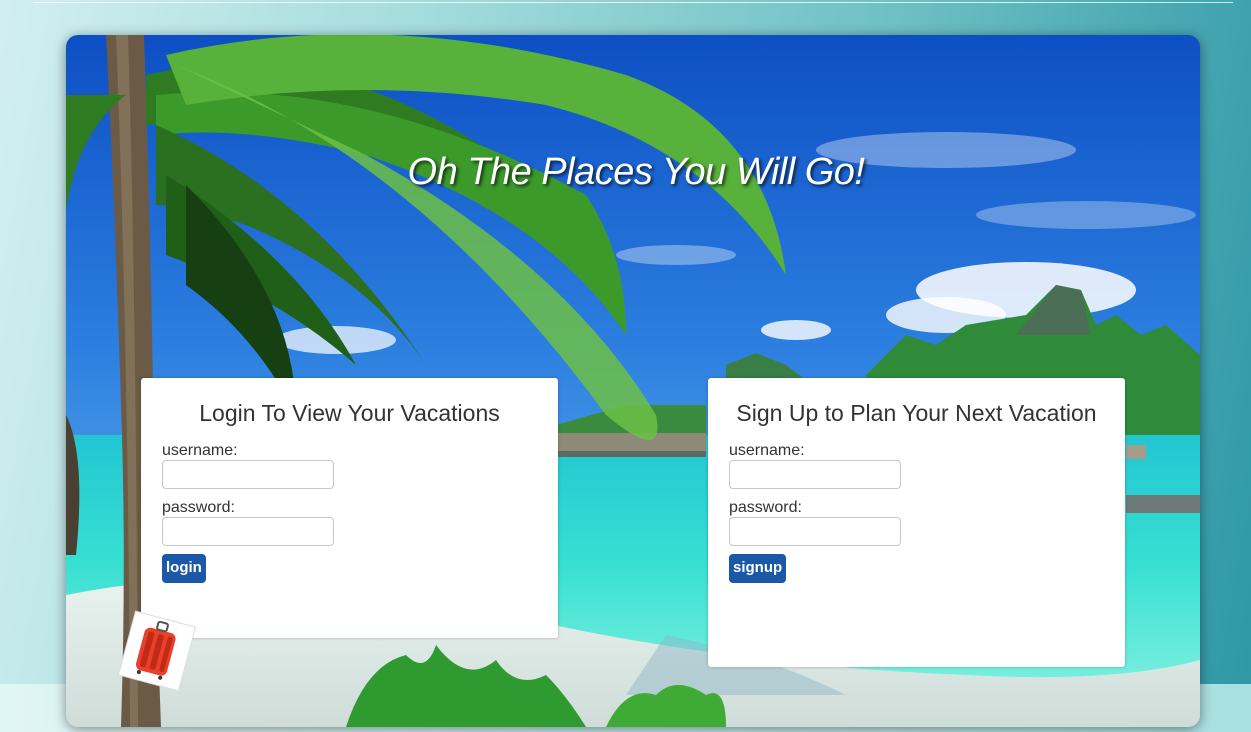 The image size is (1251, 732). I want to click on suitcase-icon, so click(157, 651).